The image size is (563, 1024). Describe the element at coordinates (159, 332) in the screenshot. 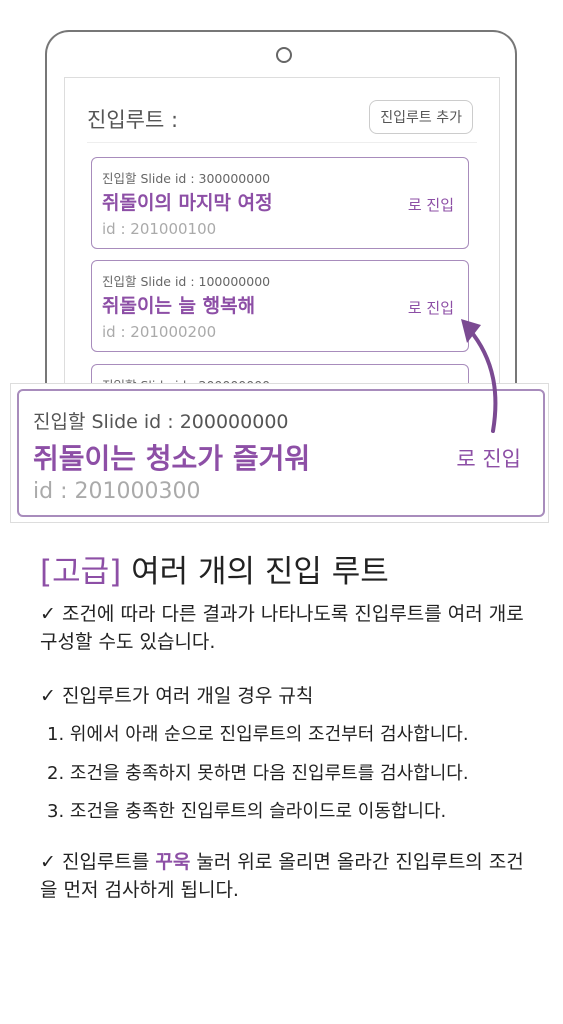

I see `card-id: id : 201000200` at that location.